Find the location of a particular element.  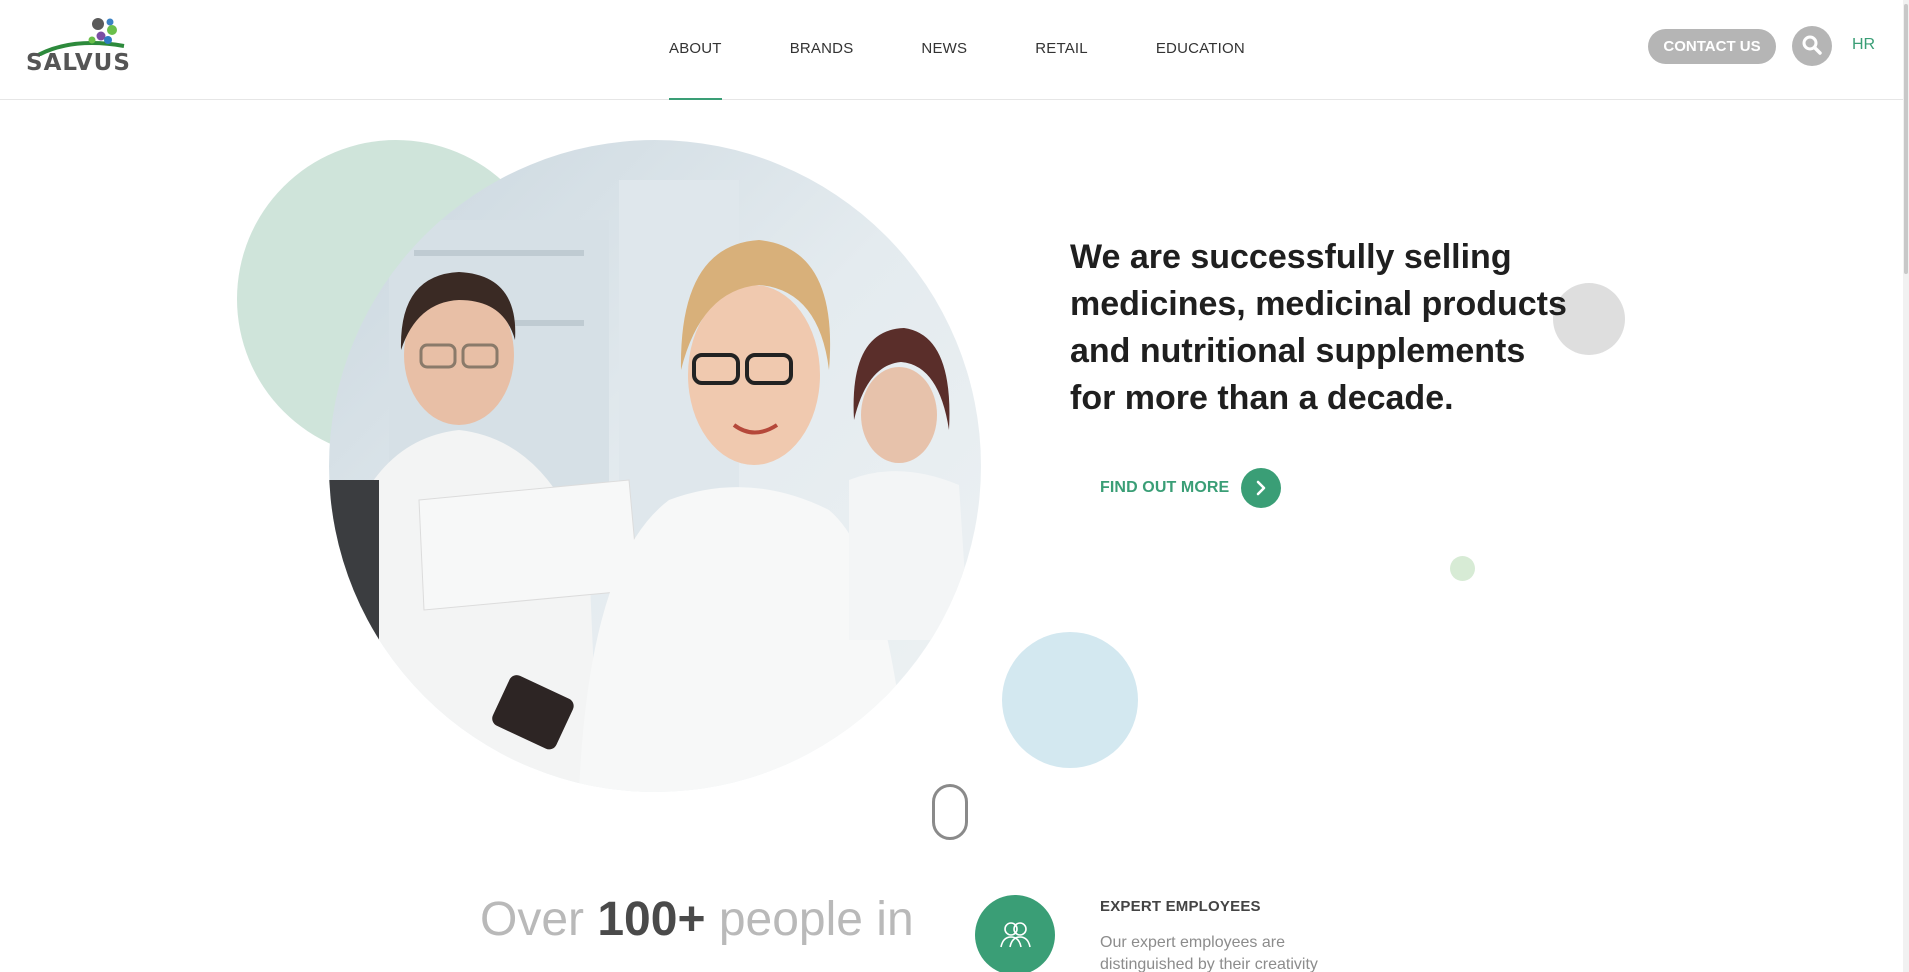

decorative-green-dot is located at coordinates (1462, 568).